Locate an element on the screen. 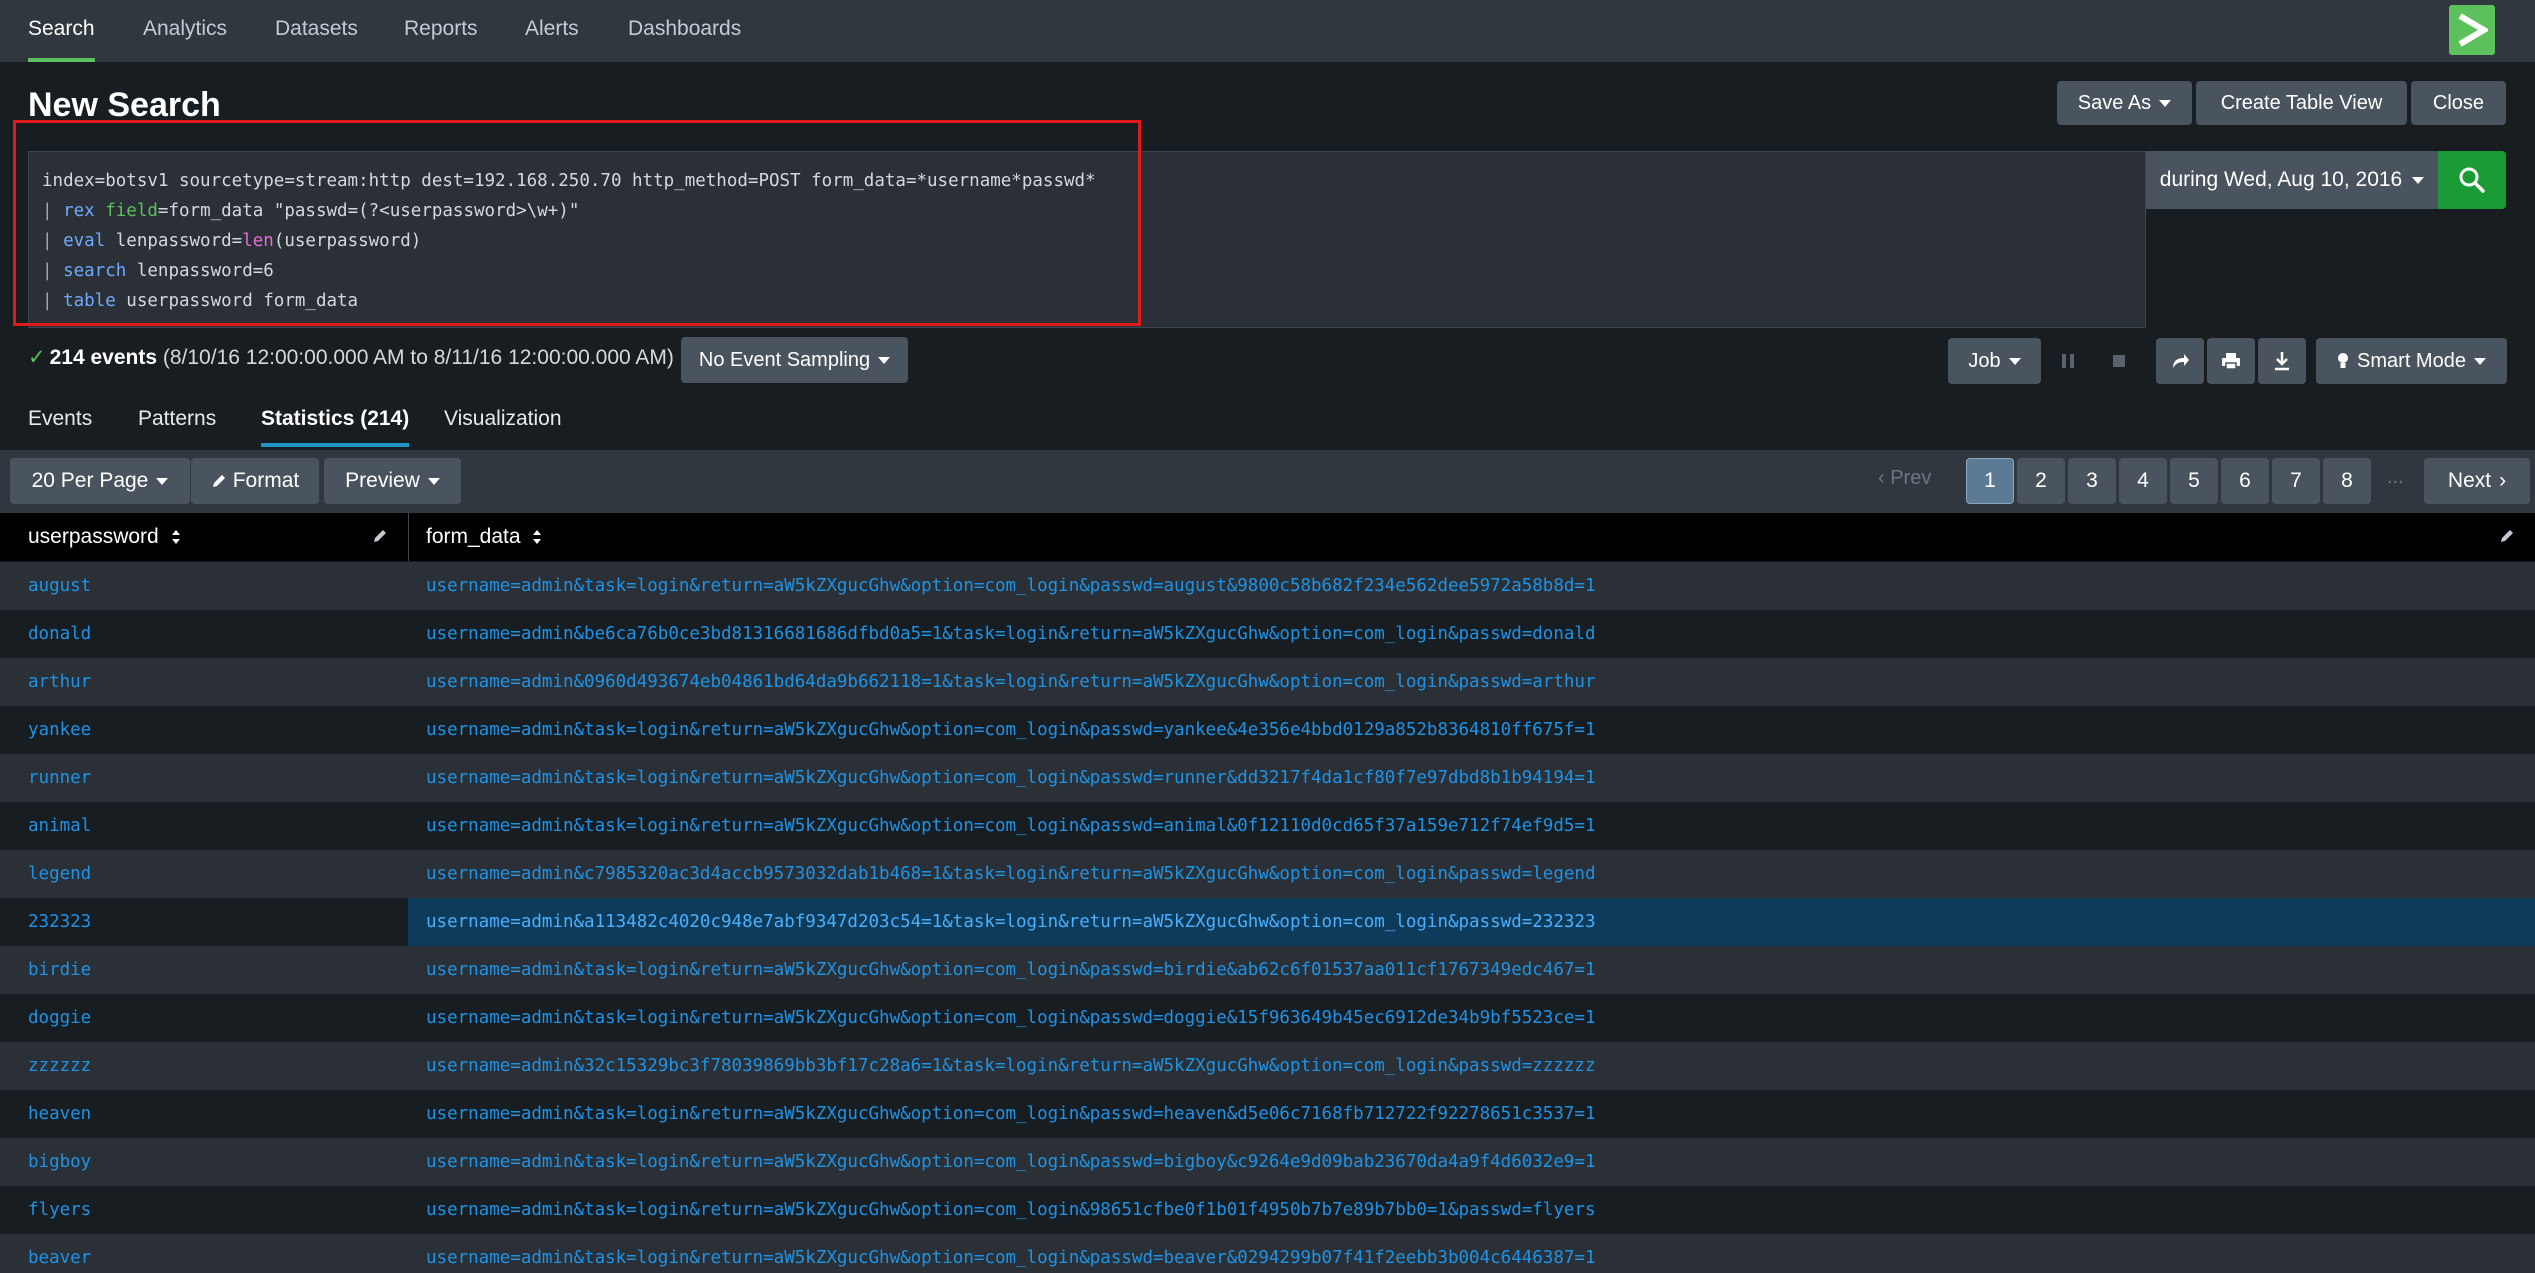 Image resolution: width=2535 pixels, height=1273 pixels. preview-dropdown: Preview is located at coordinates (392, 481).